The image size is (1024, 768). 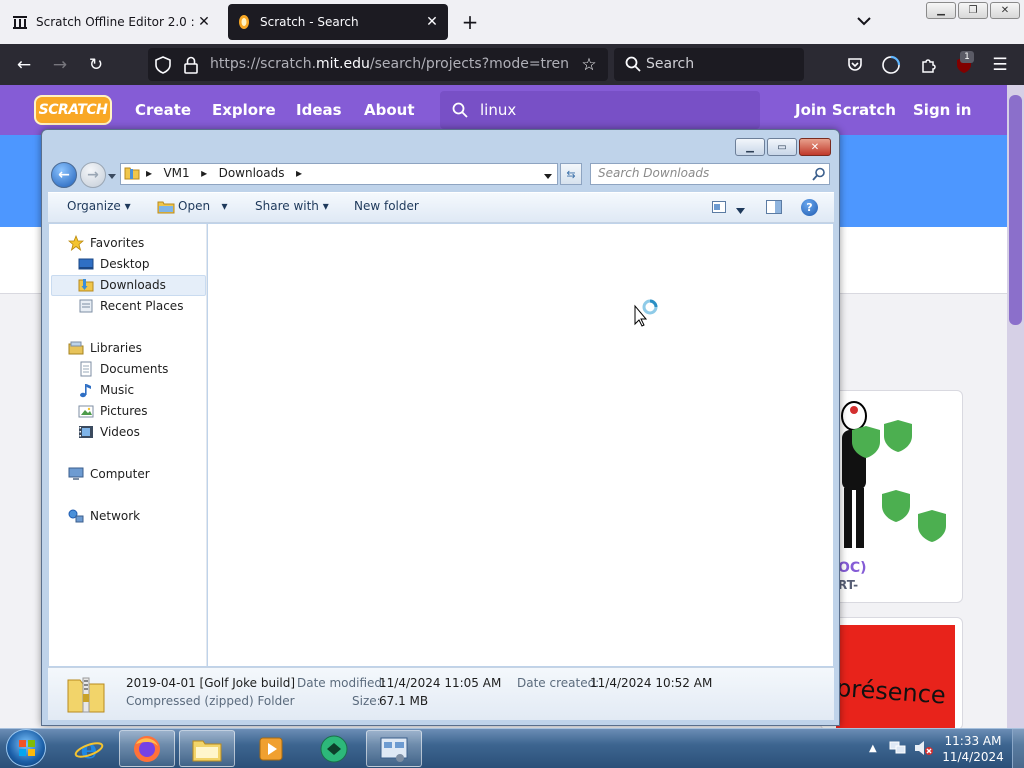 I want to click on explorer-minimize-button: ▁, so click(x=750, y=147).